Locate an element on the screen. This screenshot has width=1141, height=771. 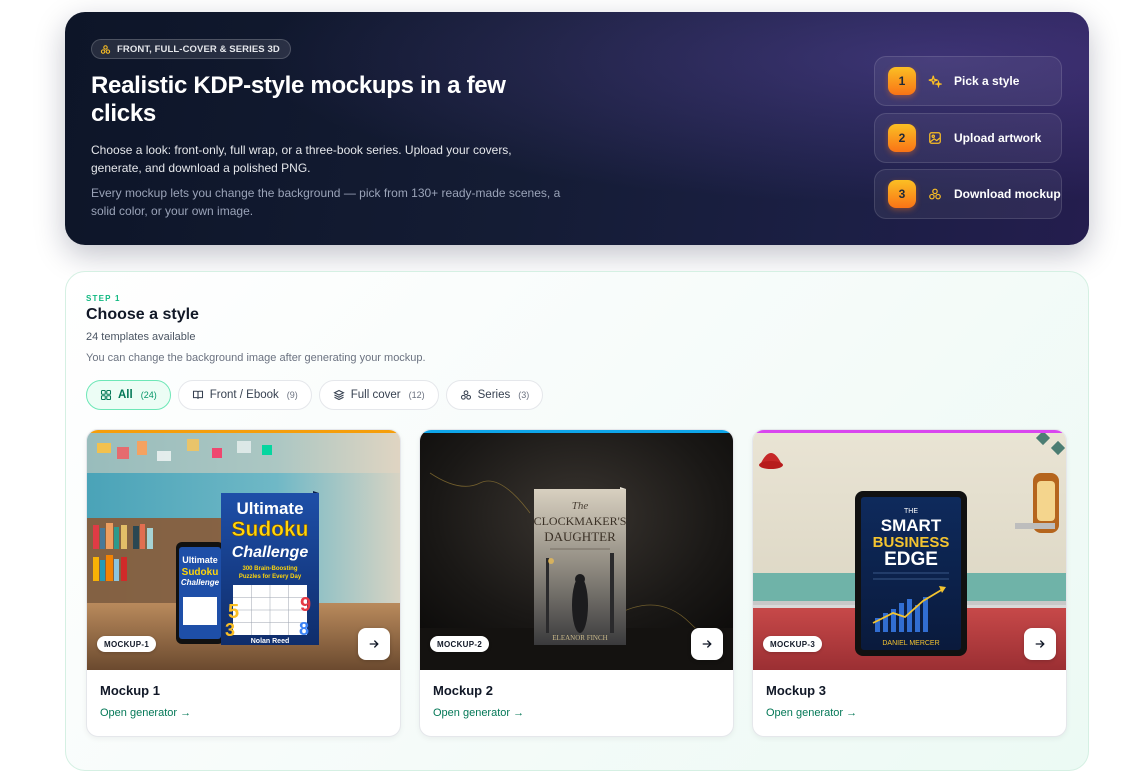
filter-label: Front / Ebook is located at coordinates (244, 395).